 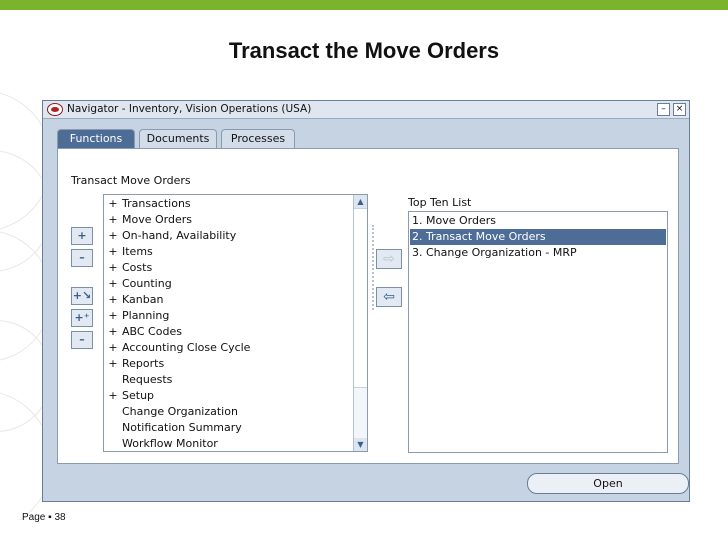 What do you see at coordinates (146, 315) in the screenshot?
I see `tree-item-label: Planning` at bounding box center [146, 315].